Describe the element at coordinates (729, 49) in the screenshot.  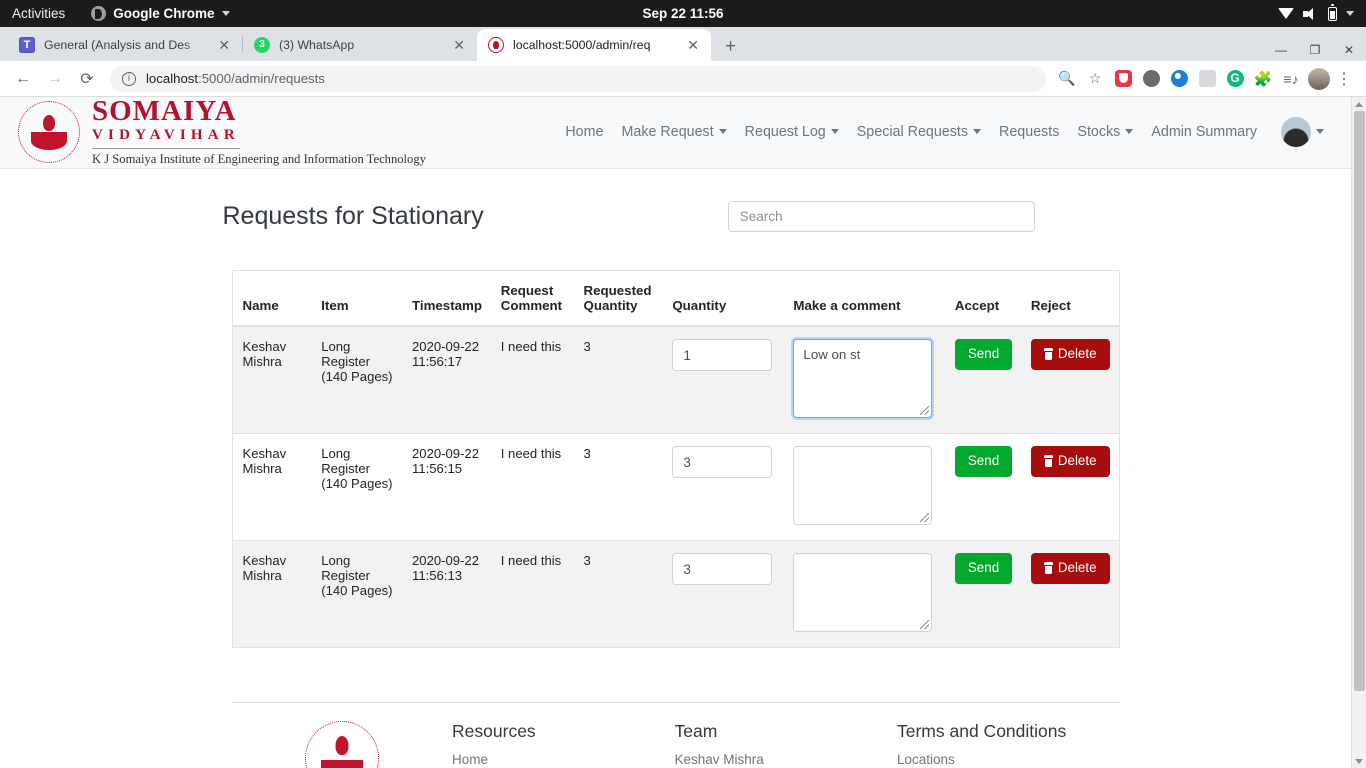
I see `new-tab-button: +` at that location.